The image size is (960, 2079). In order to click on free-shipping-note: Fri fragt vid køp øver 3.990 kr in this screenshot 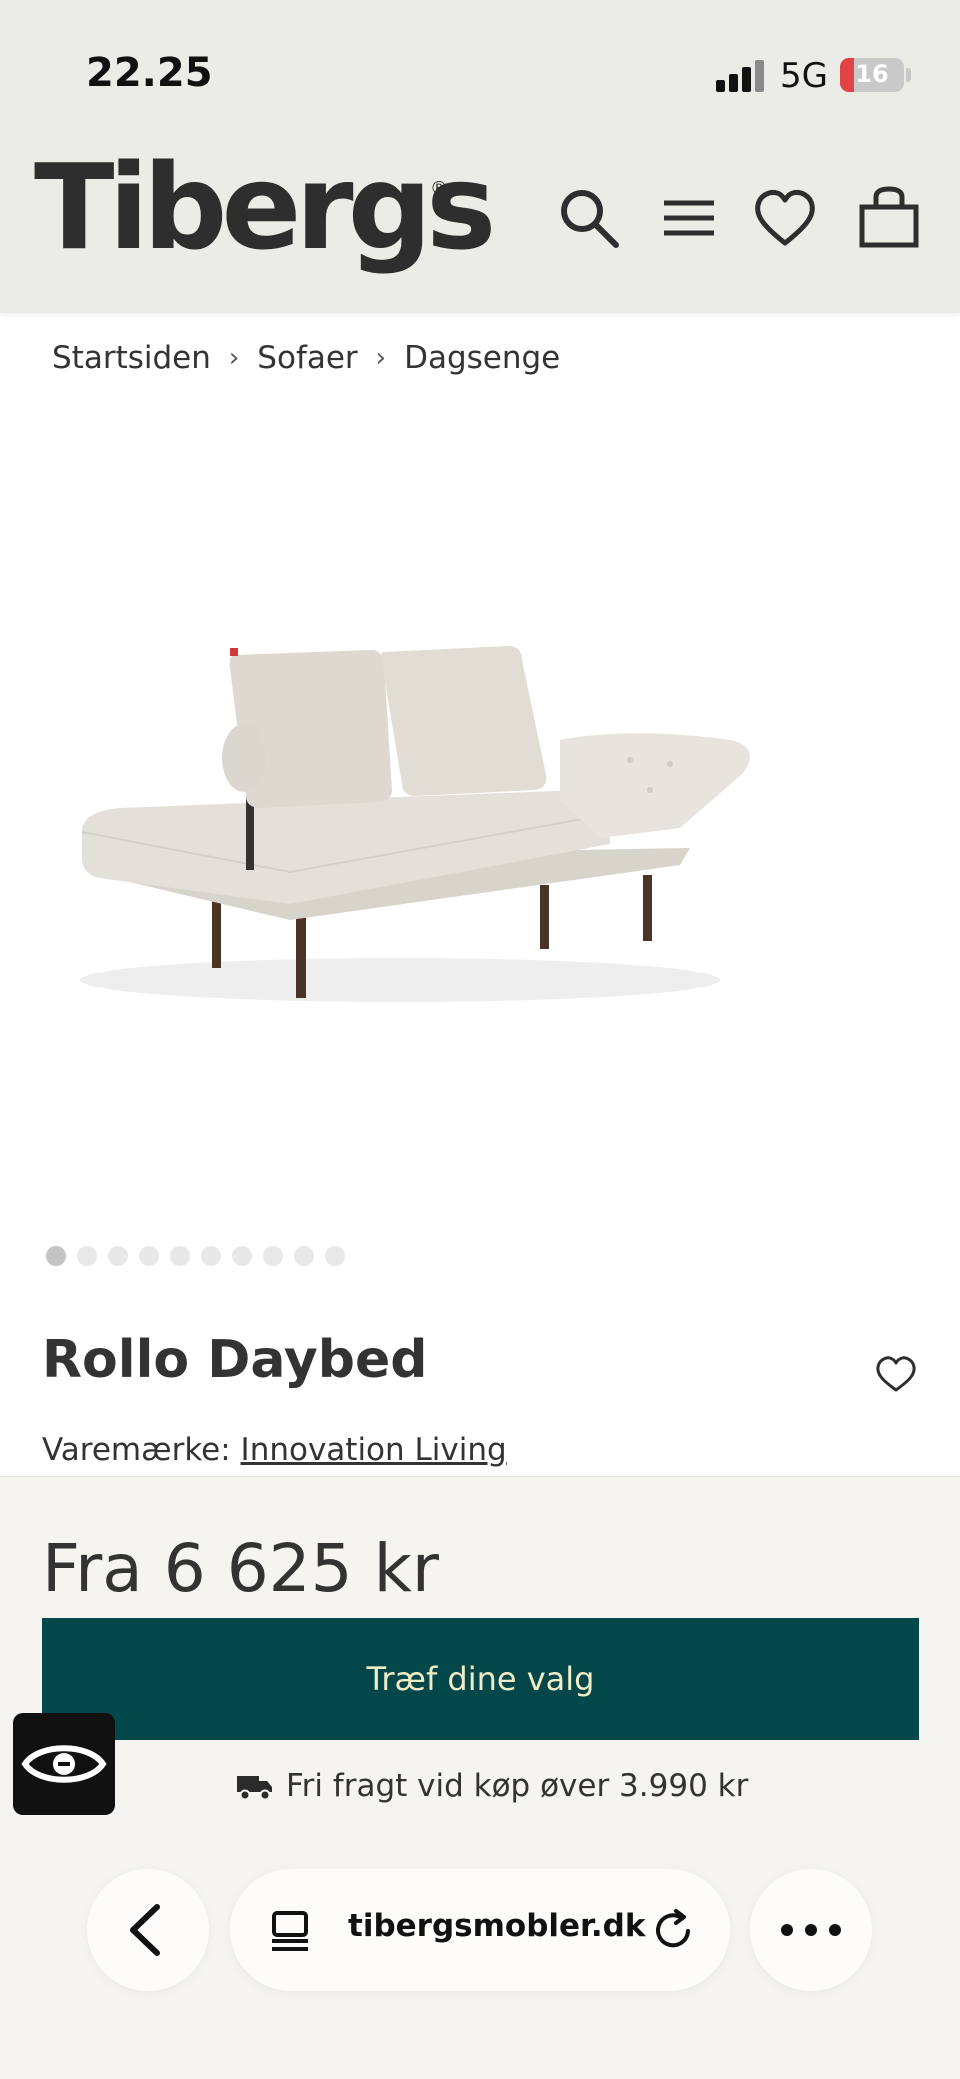, I will do `click(492, 1786)`.